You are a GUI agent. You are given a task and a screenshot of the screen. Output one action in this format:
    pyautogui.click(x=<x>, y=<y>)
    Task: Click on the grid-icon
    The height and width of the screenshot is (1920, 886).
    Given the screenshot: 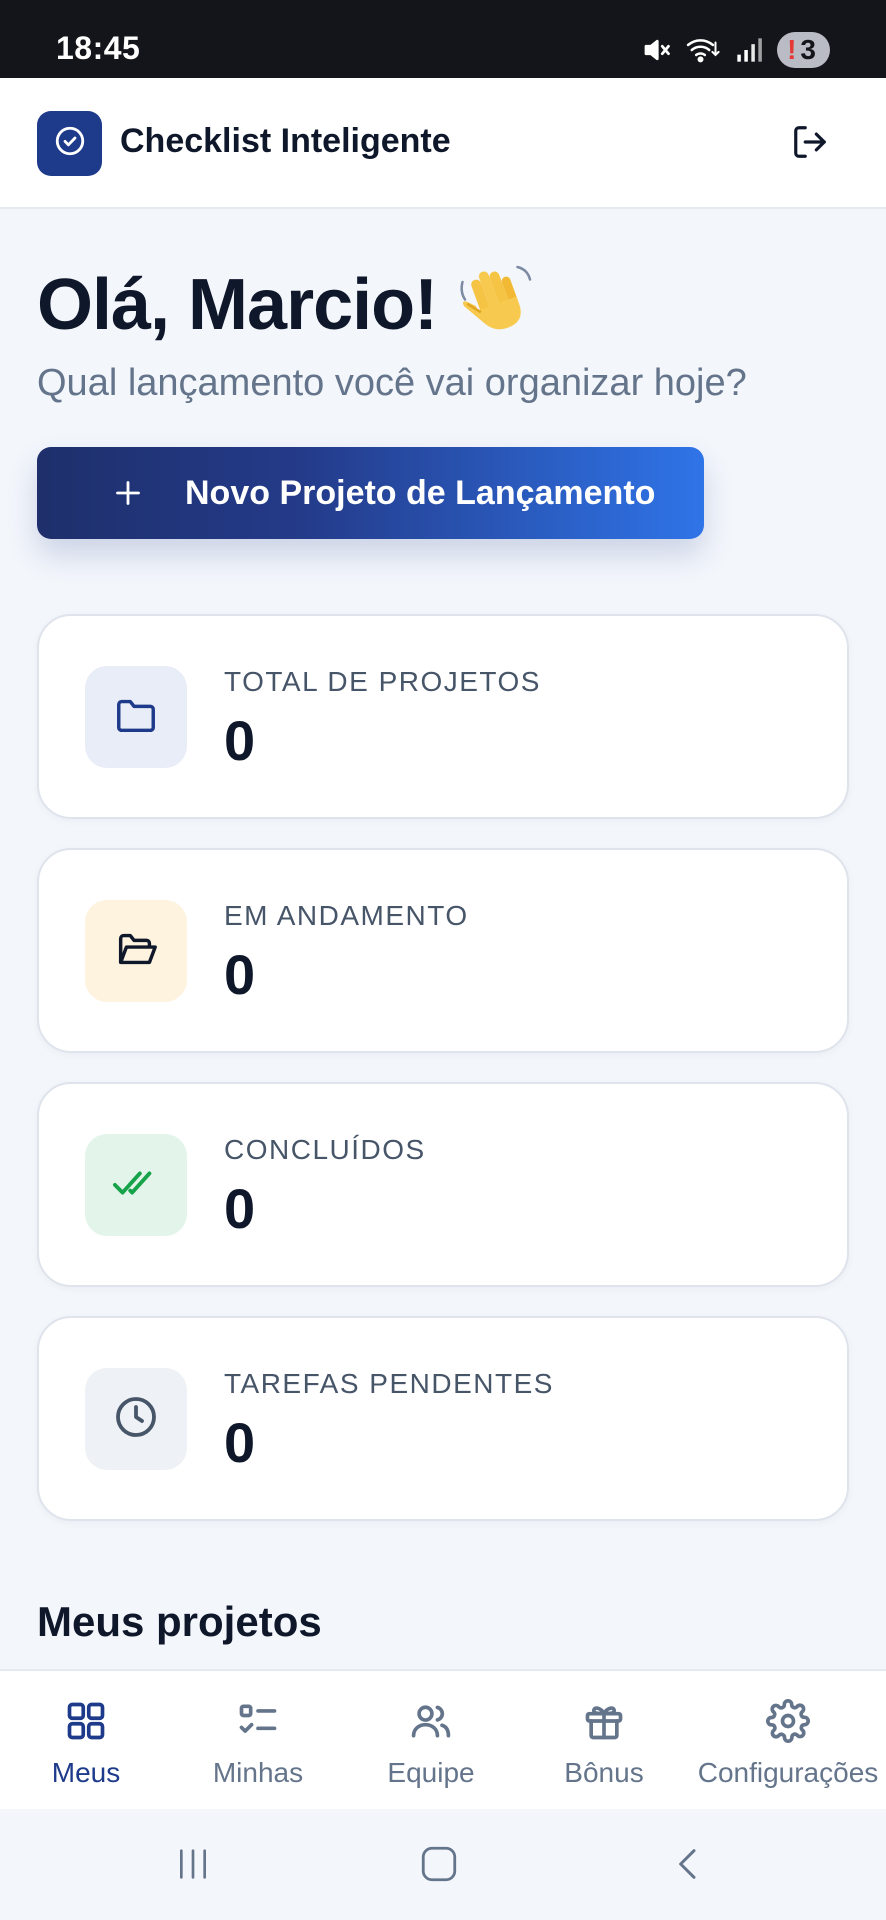 What is the action you would take?
    pyautogui.click(x=86, y=1721)
    